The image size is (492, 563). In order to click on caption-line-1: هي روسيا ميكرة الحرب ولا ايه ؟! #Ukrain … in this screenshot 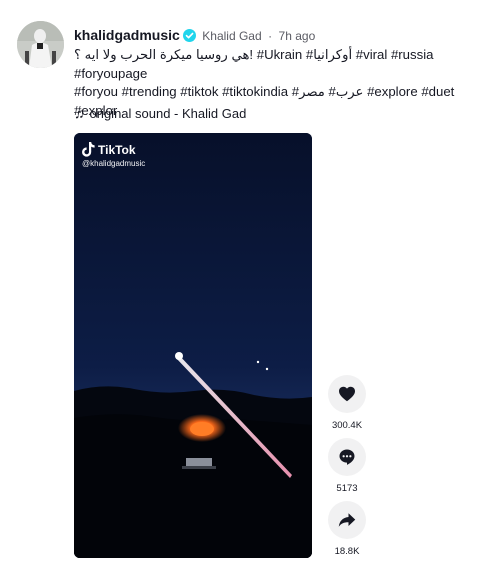, I will do `click(274, 64)`.